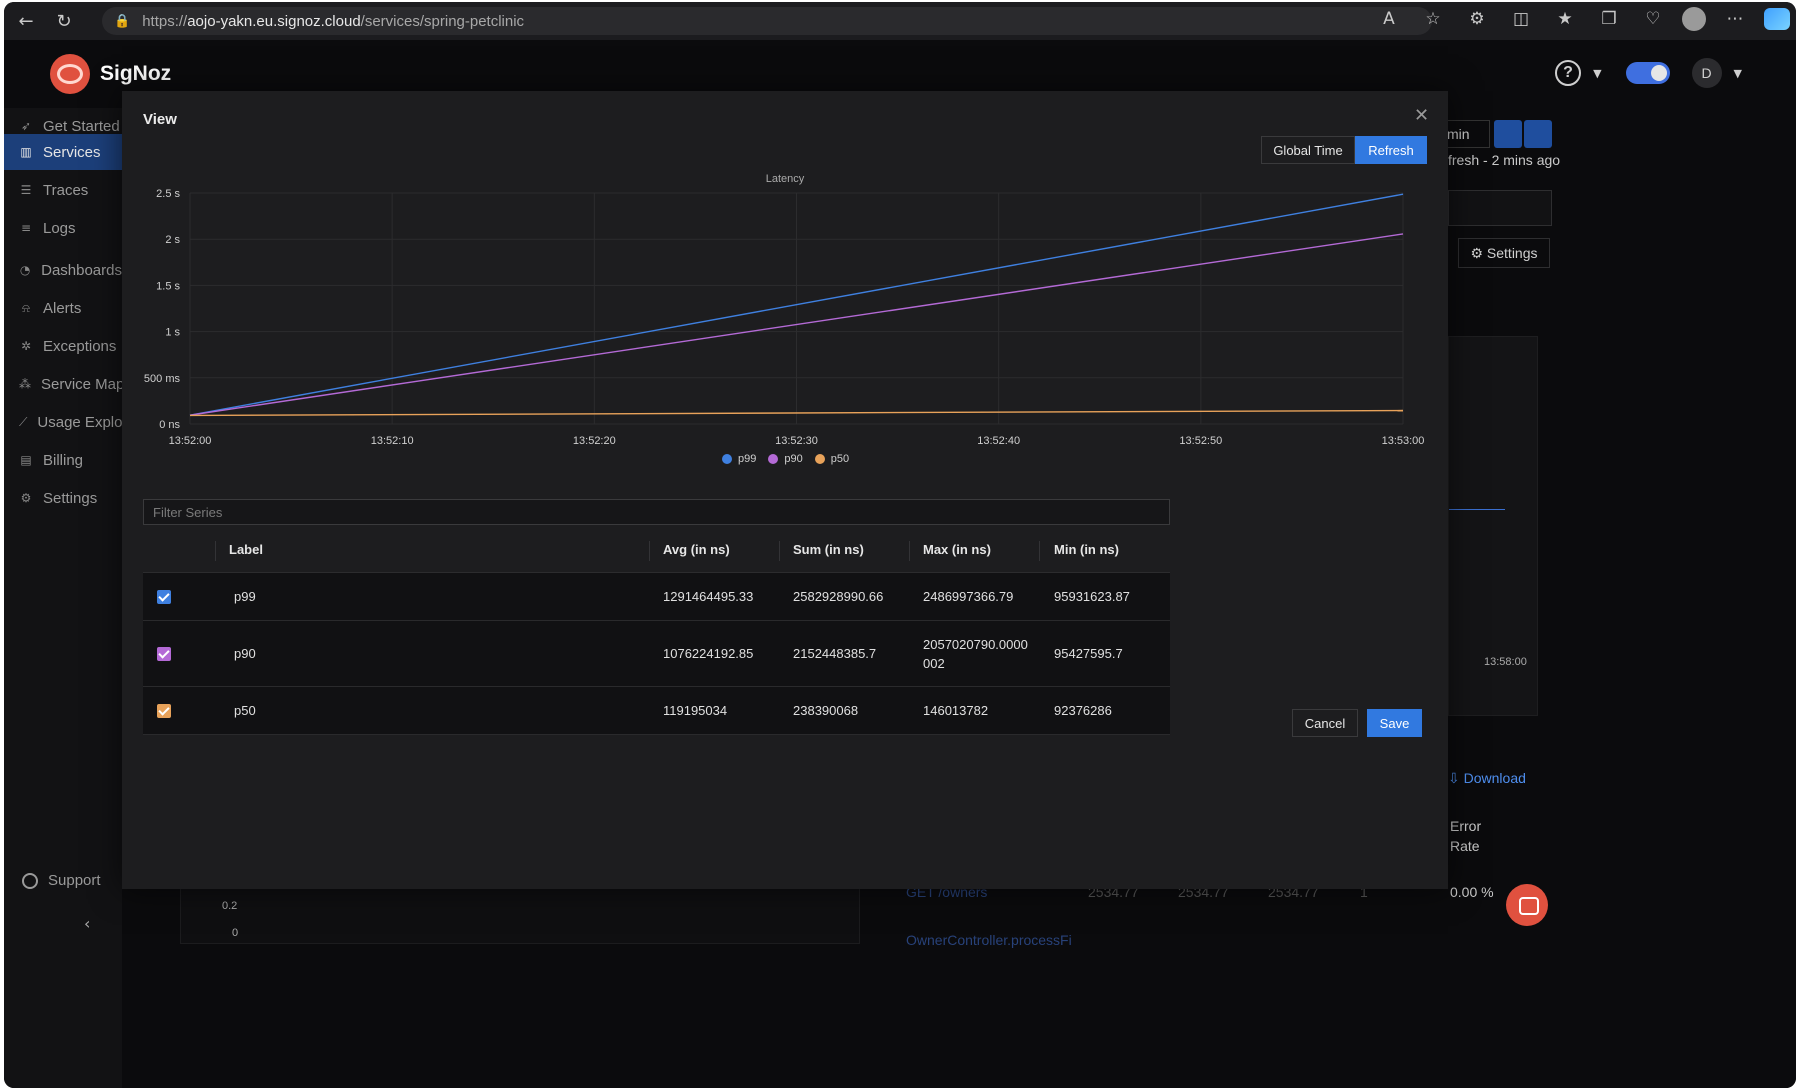 This screenshot has height=1091, width=1801. Describe the element at coordinates (1653, 19) in the screenshot. I see `browser-essentials-icon: ♡` at that location.